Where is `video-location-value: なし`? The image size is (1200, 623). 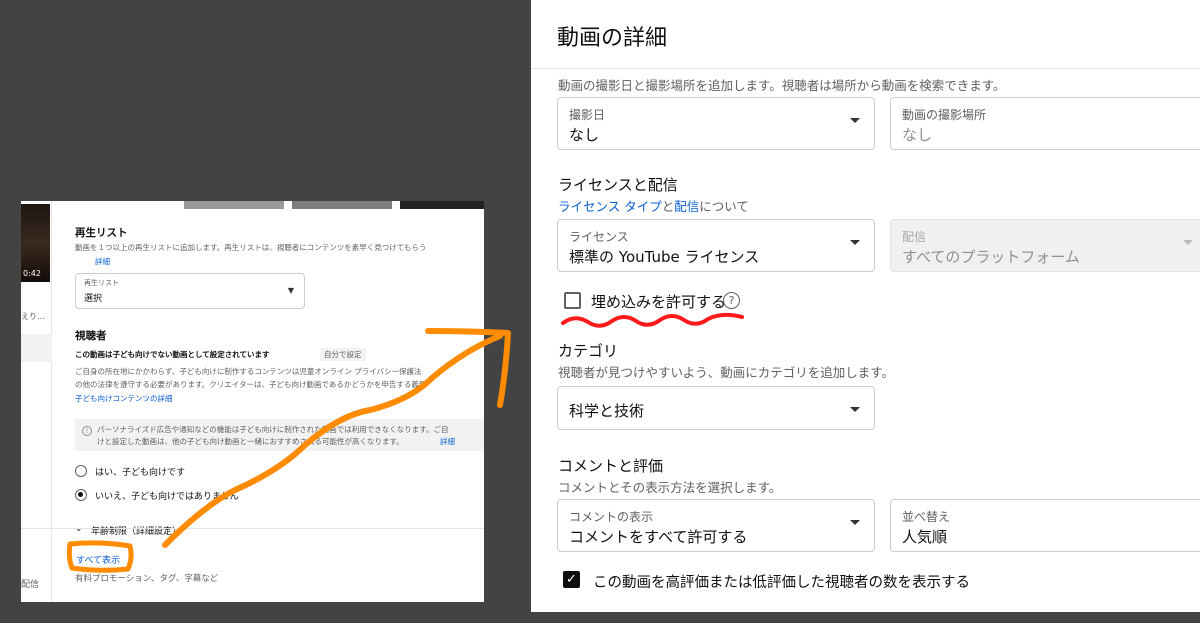 video-location-value: なし is located at coordinates (917, 135).